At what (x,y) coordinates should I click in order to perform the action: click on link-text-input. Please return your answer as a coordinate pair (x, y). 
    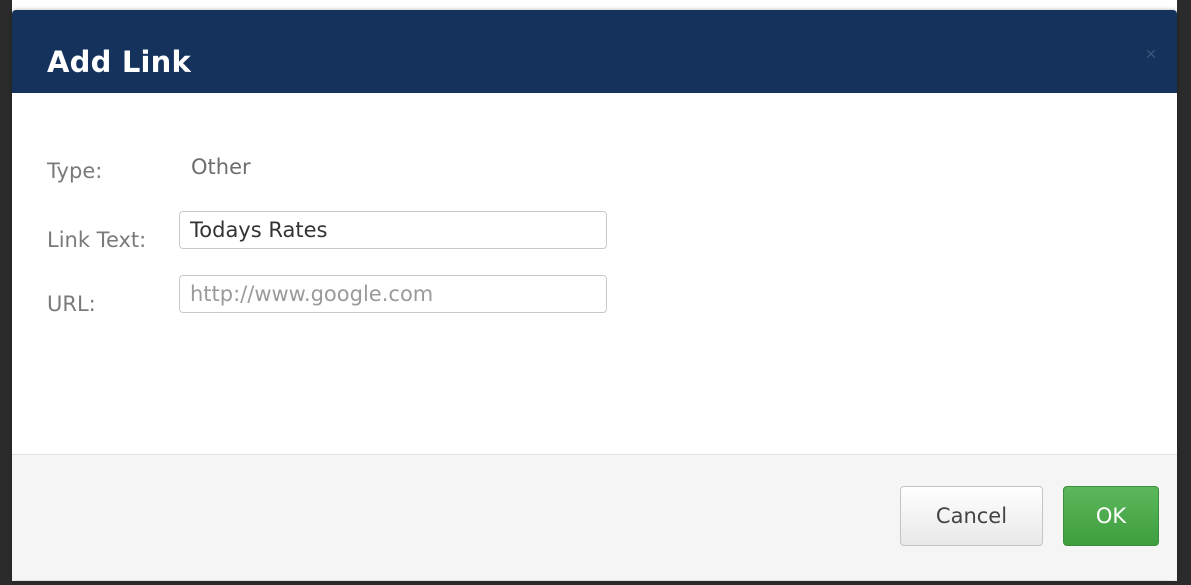
    Looking at the image, I should click on (393, 230).